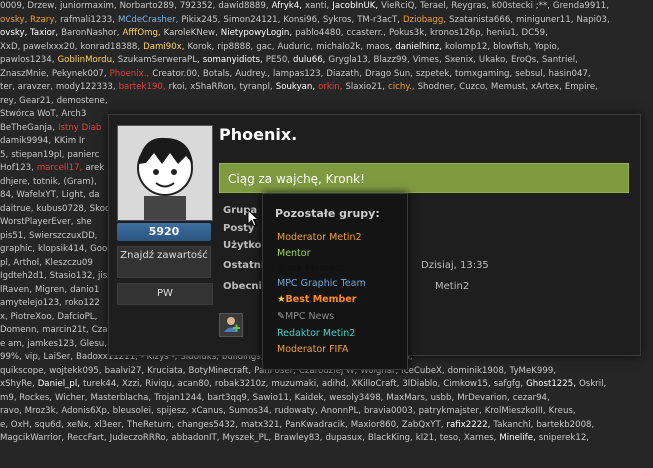 The height and width of the screenshot is (468, 653). Describe the element at coordinates (338, 20) in the screenshot. I see `user-link: Sykros,` at that location.